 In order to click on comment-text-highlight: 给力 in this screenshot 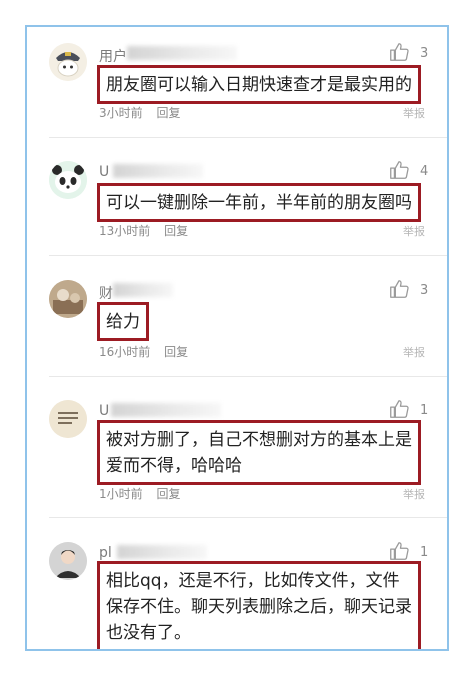, I will do `click(123, 321)`.